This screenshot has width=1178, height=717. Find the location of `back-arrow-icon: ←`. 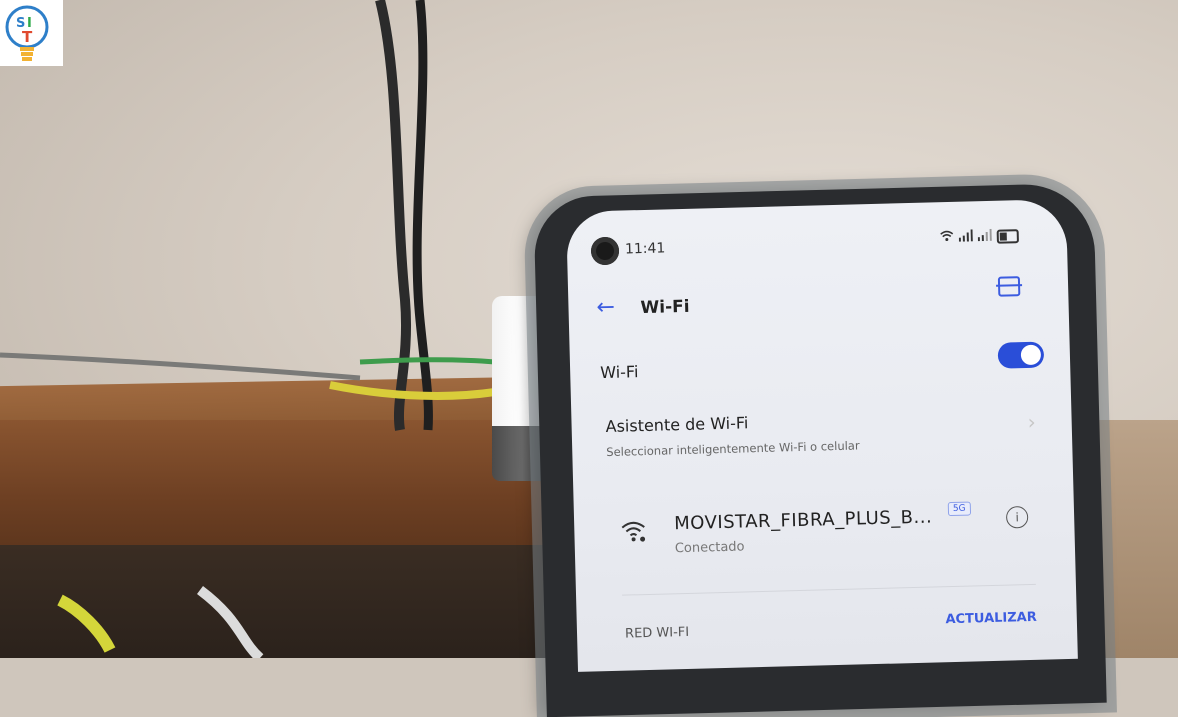

back-arrow-icon: ← is located at coordinates (605, 307).